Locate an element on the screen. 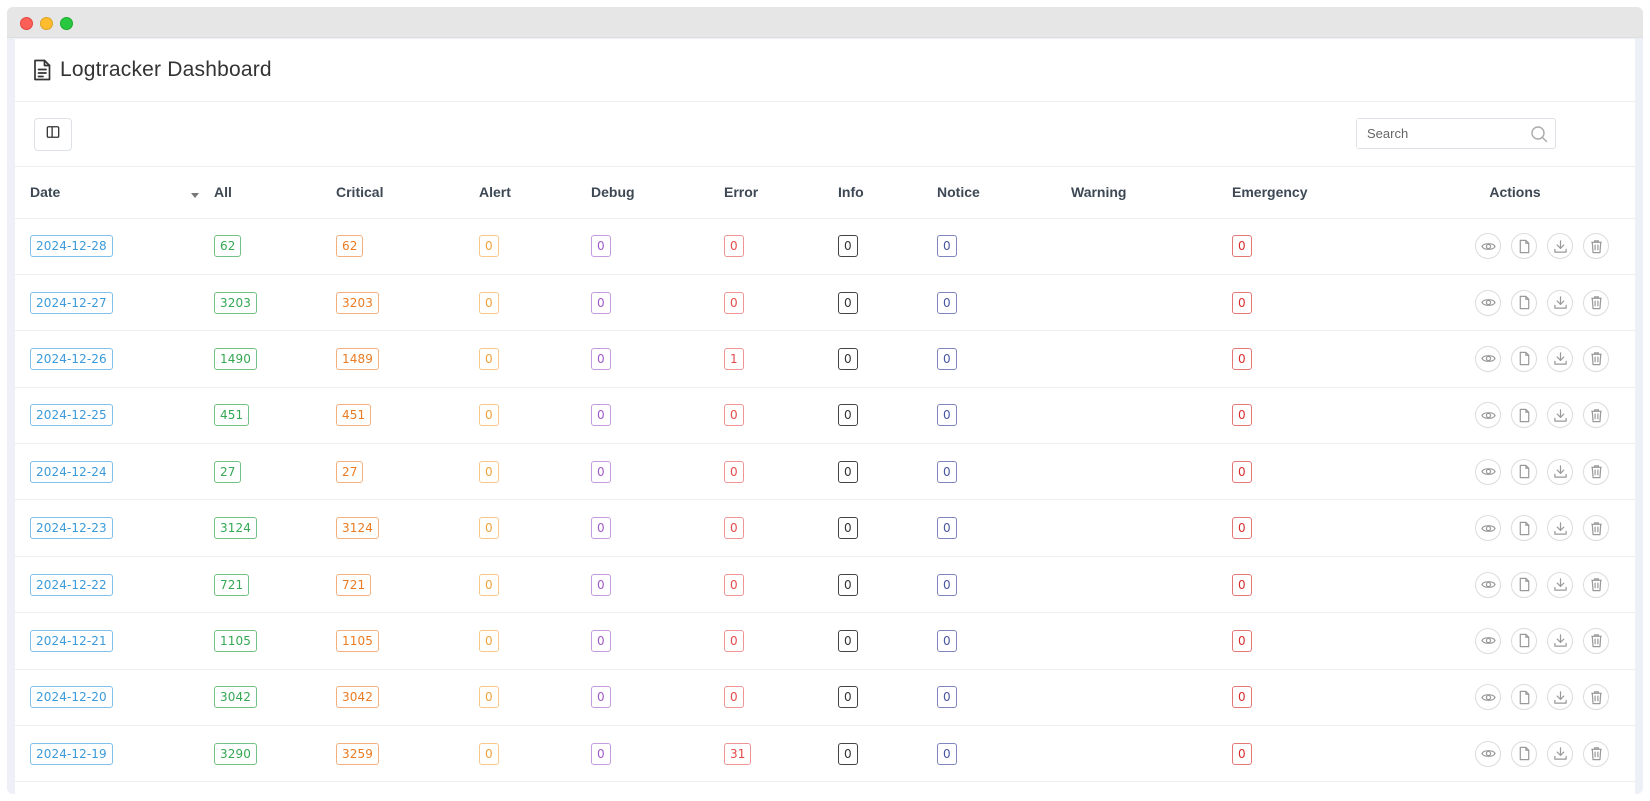 This screenshot has width=1650, height=801. column-header-warning: Warning is located at coordinates (1151, 193).